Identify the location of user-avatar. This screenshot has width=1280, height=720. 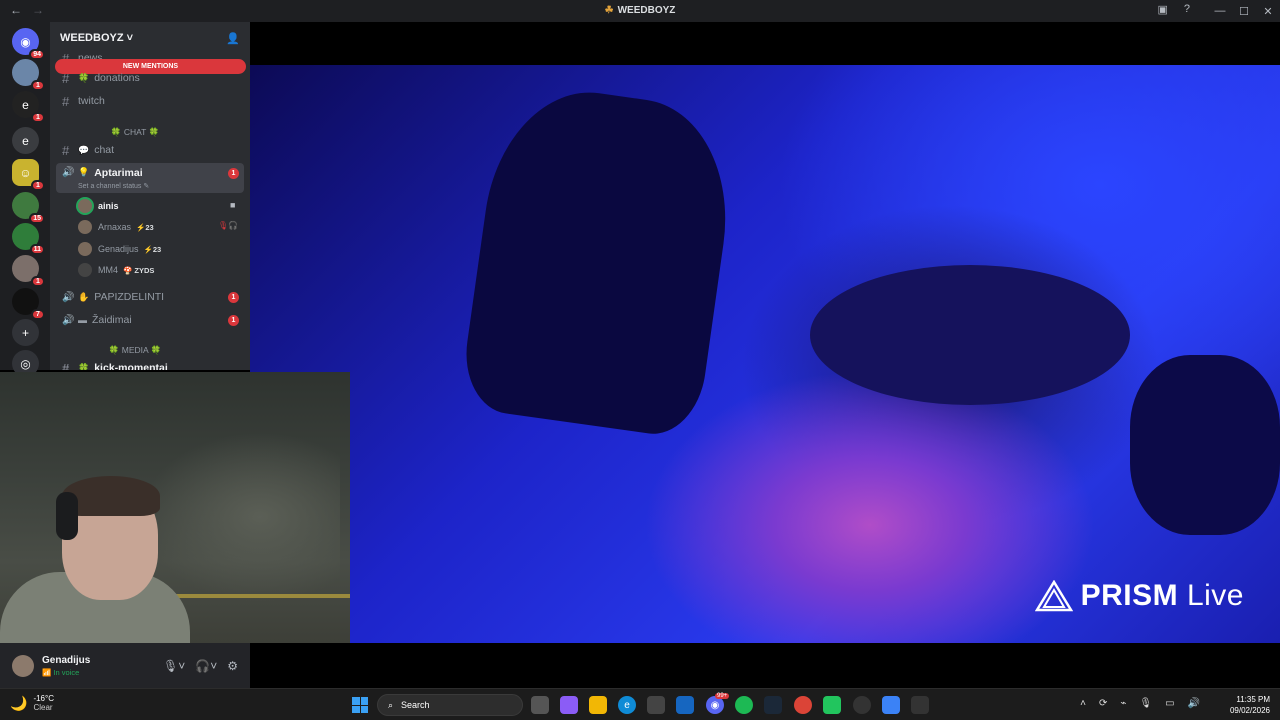
(23, 665).